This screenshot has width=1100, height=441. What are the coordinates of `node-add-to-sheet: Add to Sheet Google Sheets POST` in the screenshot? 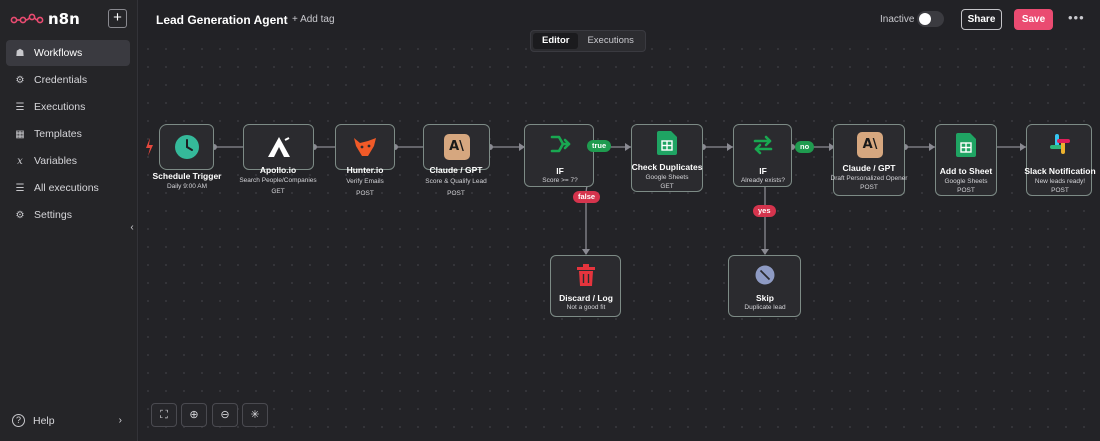 It's located at (966, 160).